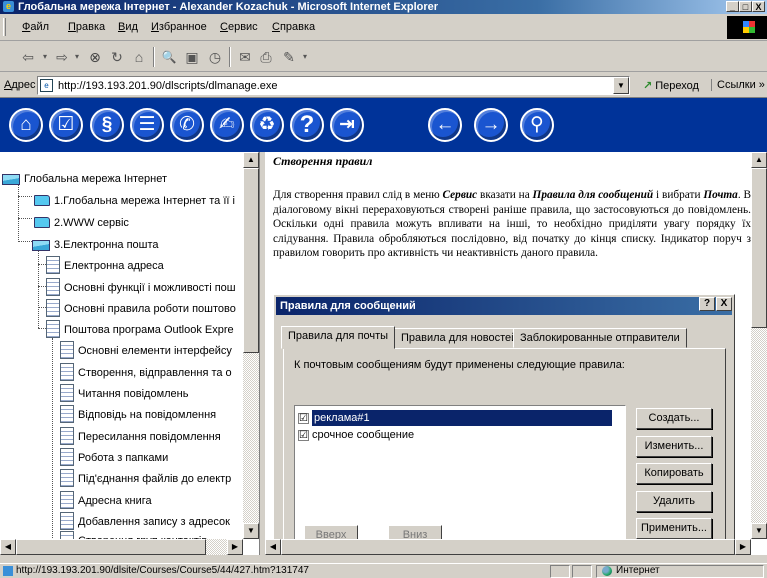 The width and height of the screenshot is (767, 578). I want to click on scroll-nav-icon: §, so click(107, 125).